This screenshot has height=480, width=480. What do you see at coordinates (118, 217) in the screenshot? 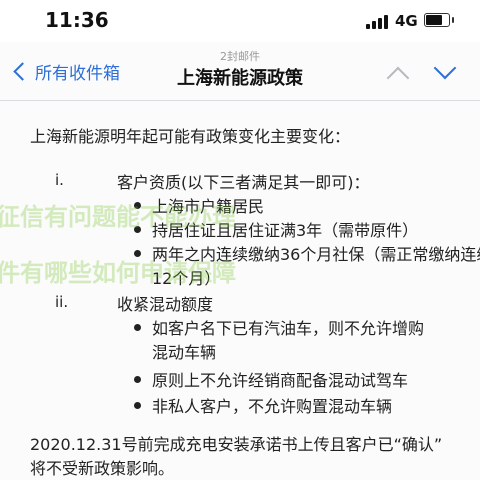
I see `watermark-text: 征信有问题能不能办理` at bounding box center [118, 217].